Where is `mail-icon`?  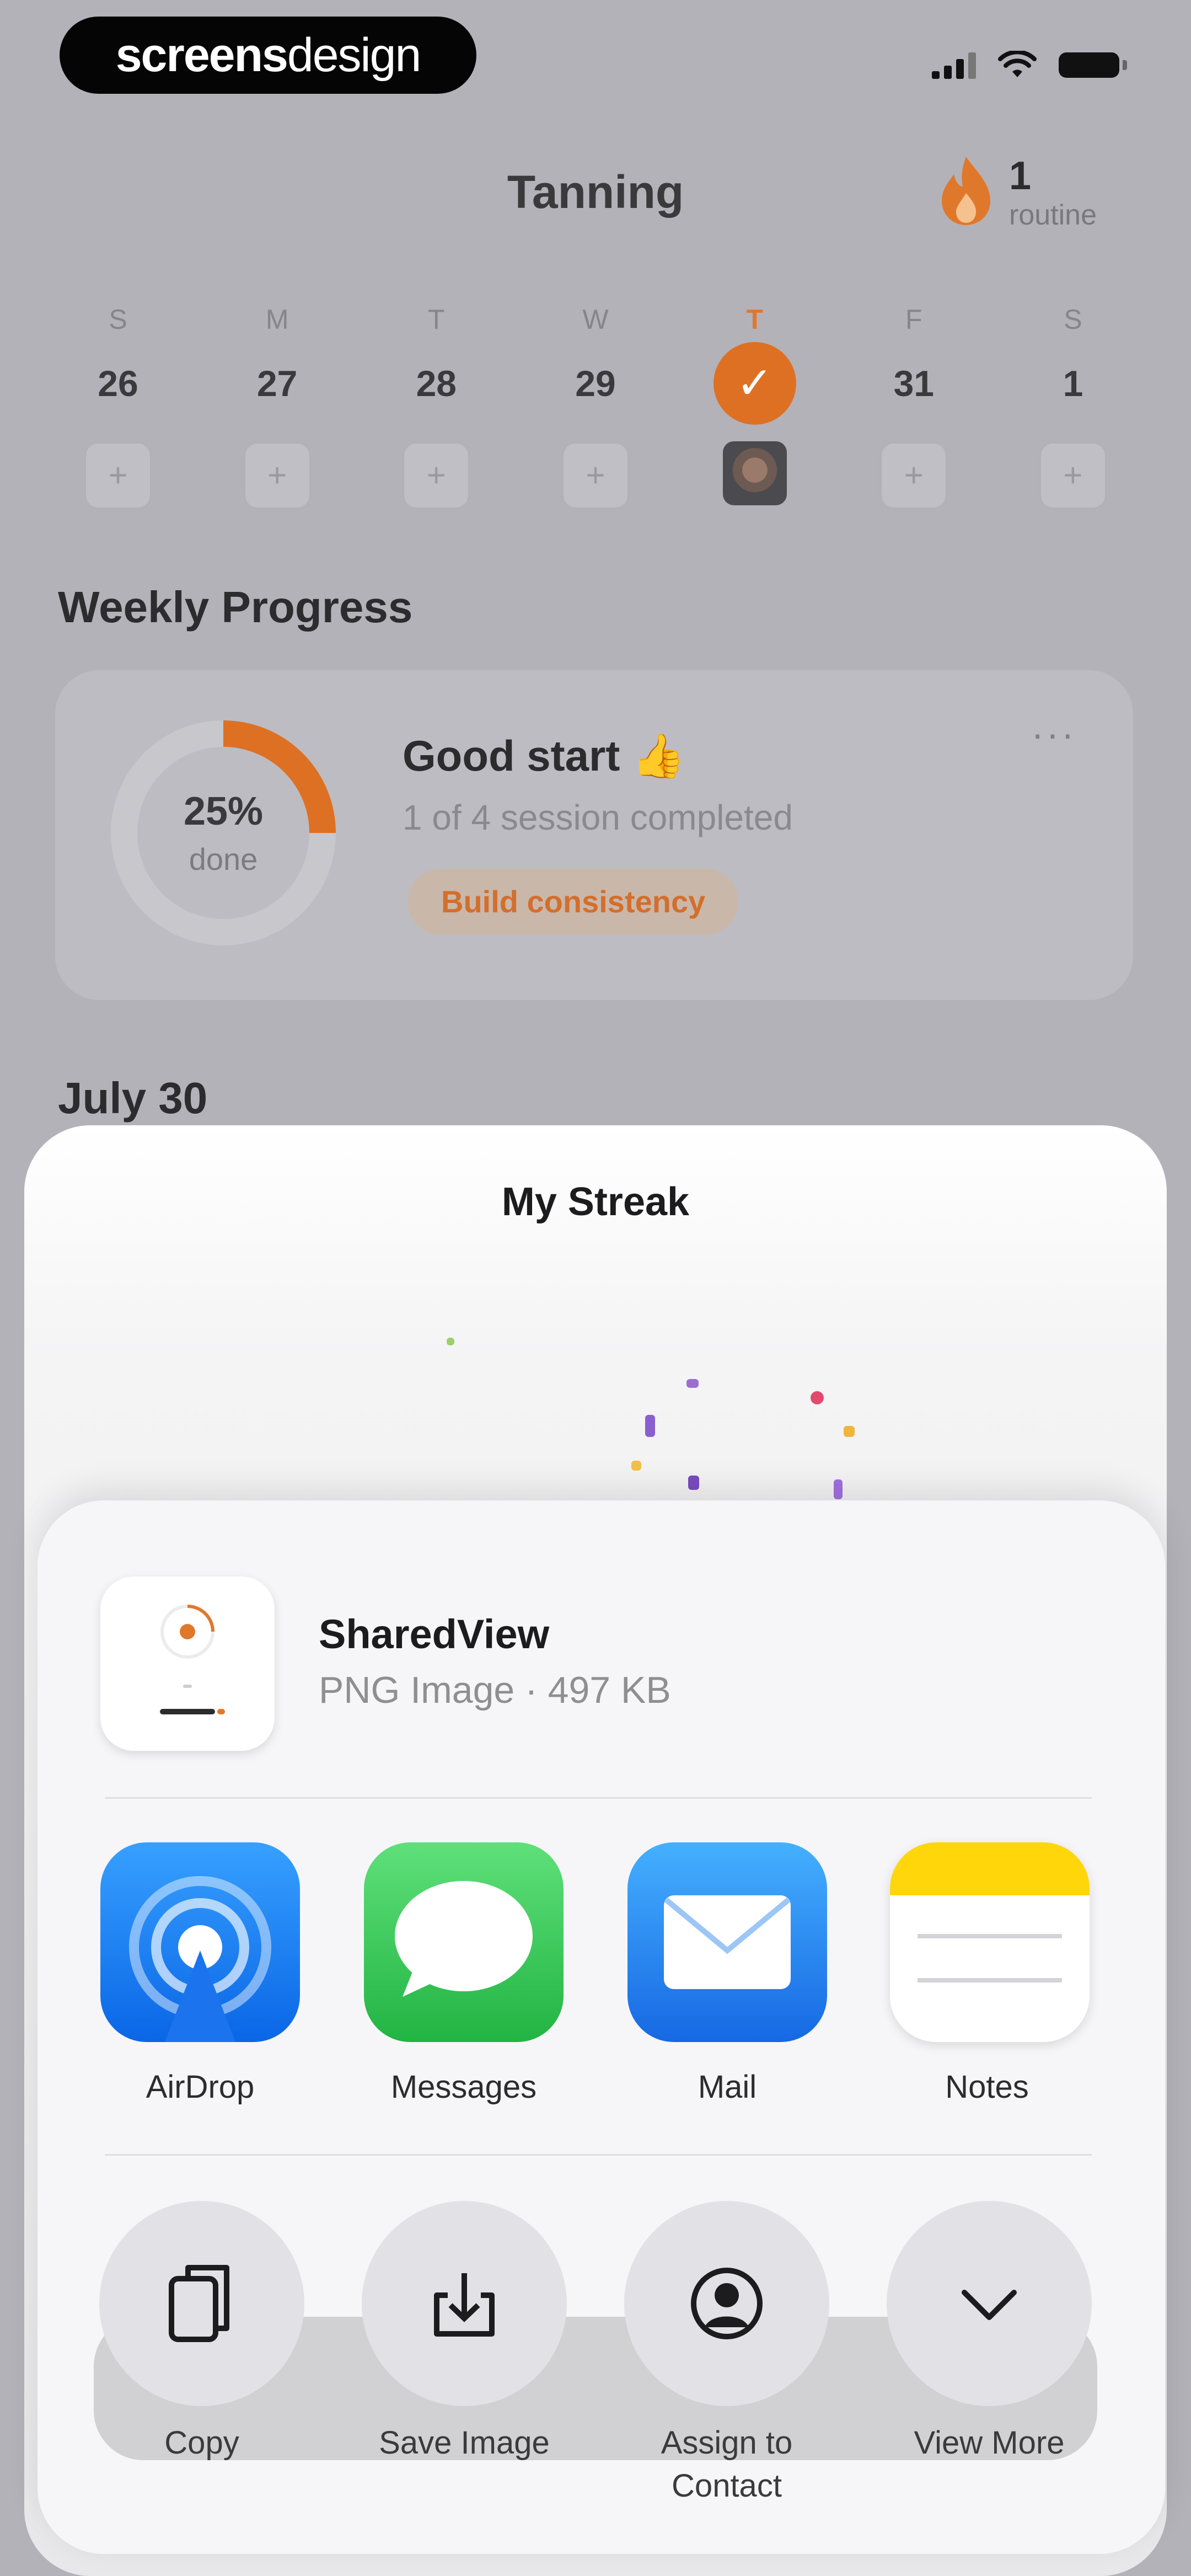 mail-icon is located at coordinates (728, 1942).